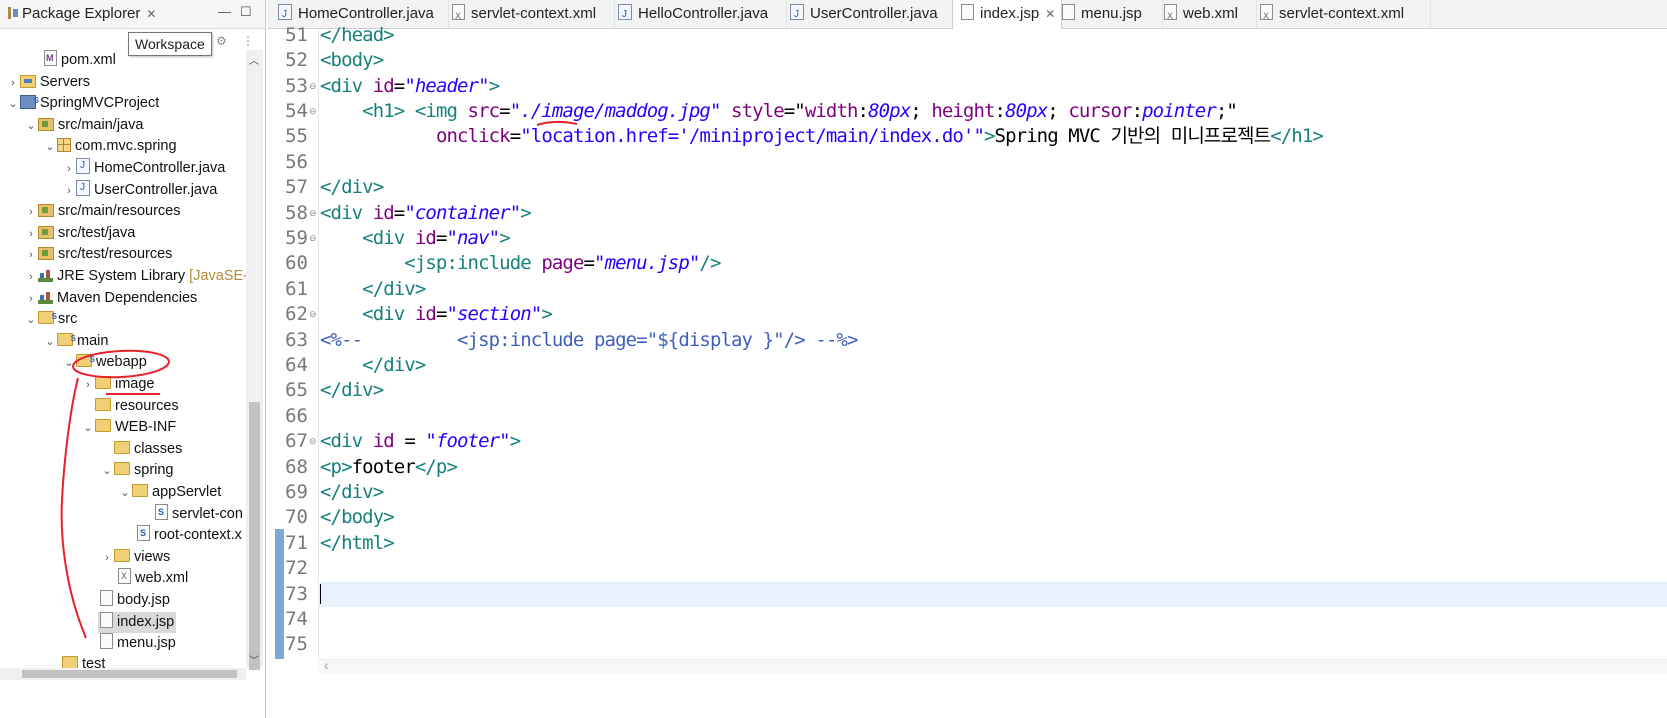  I want to click on scroll-left-icon: ‹, so click(326, 665).